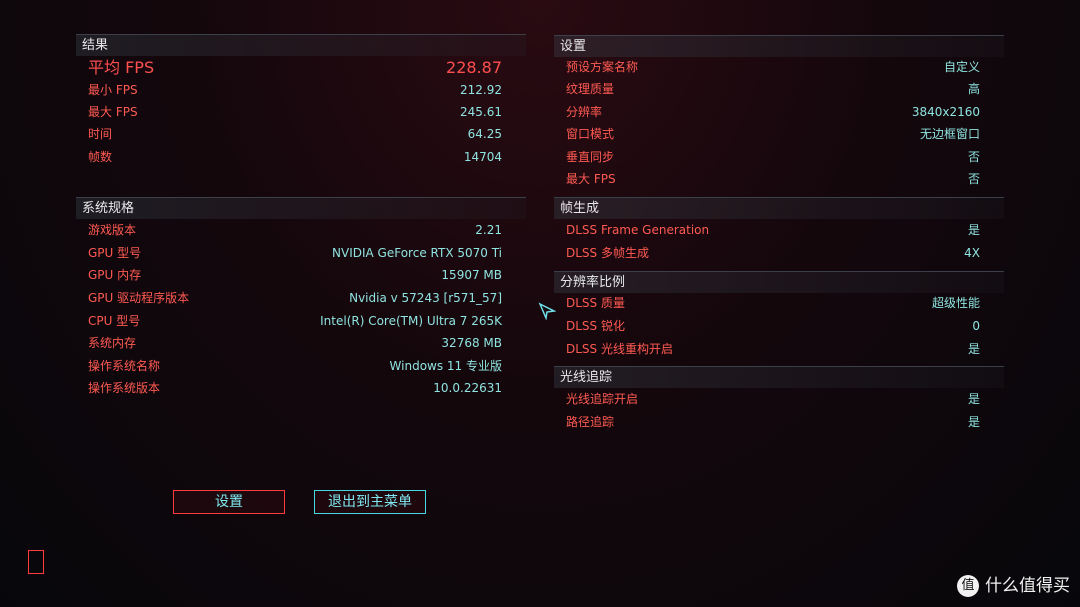 This screenshot has height=607, width=1080. What do you see at coordinates (949, 134) in the screenshot?
I see `settings-value: 无边框窗口` at bounding box center [949, 134].